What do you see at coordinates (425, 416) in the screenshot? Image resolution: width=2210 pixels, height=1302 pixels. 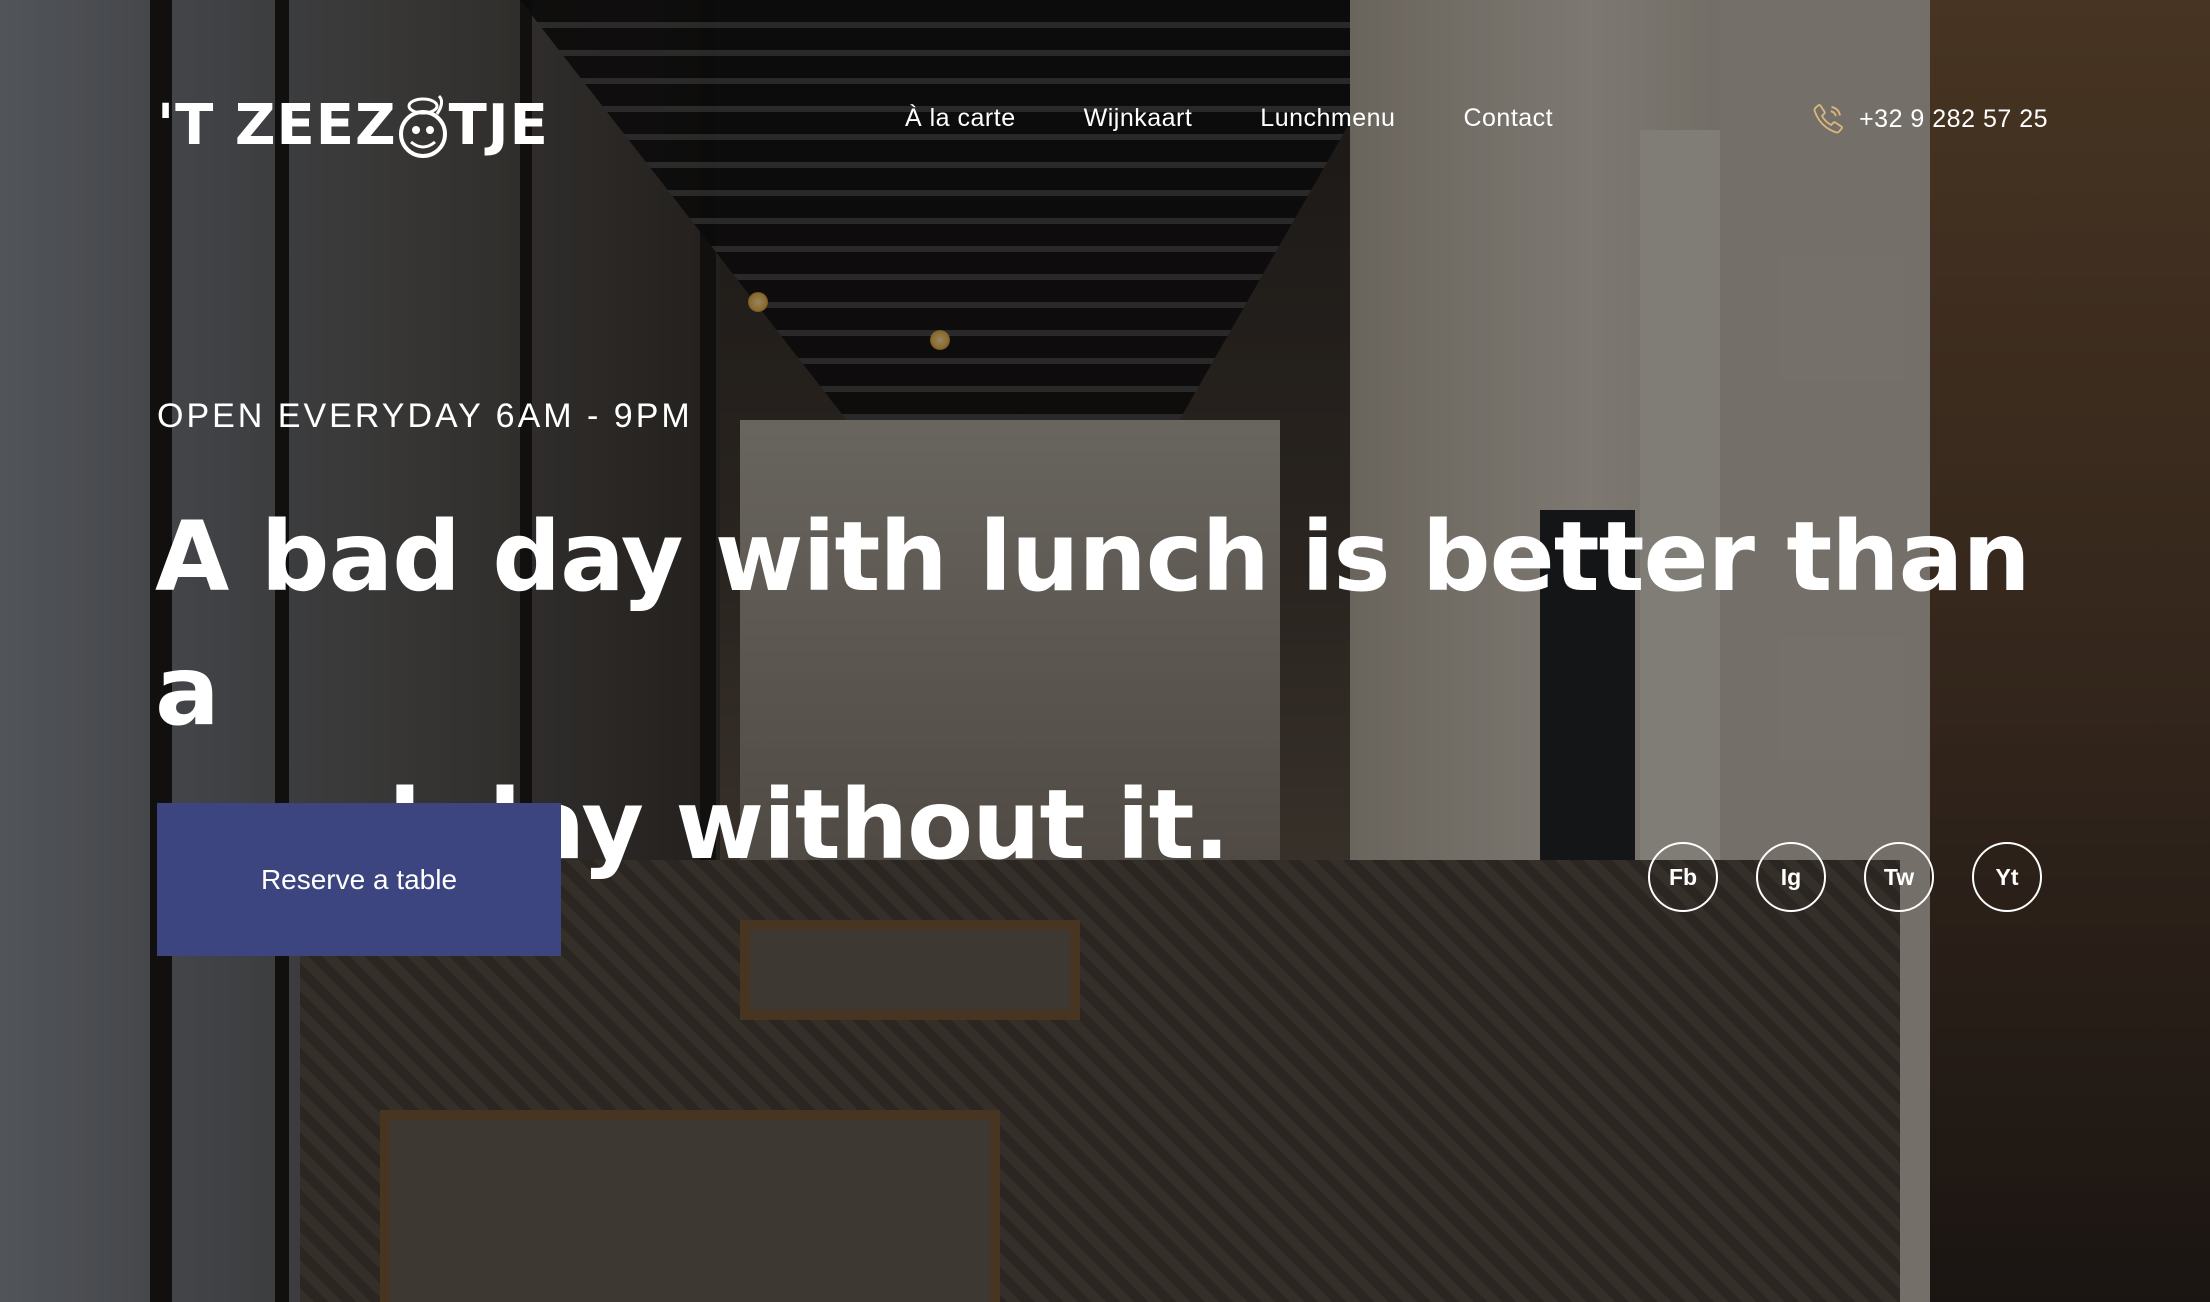 I see `opening-hours: OPEN EVERYDAY 6AM - 9PM` at bounding box center [425, 416].